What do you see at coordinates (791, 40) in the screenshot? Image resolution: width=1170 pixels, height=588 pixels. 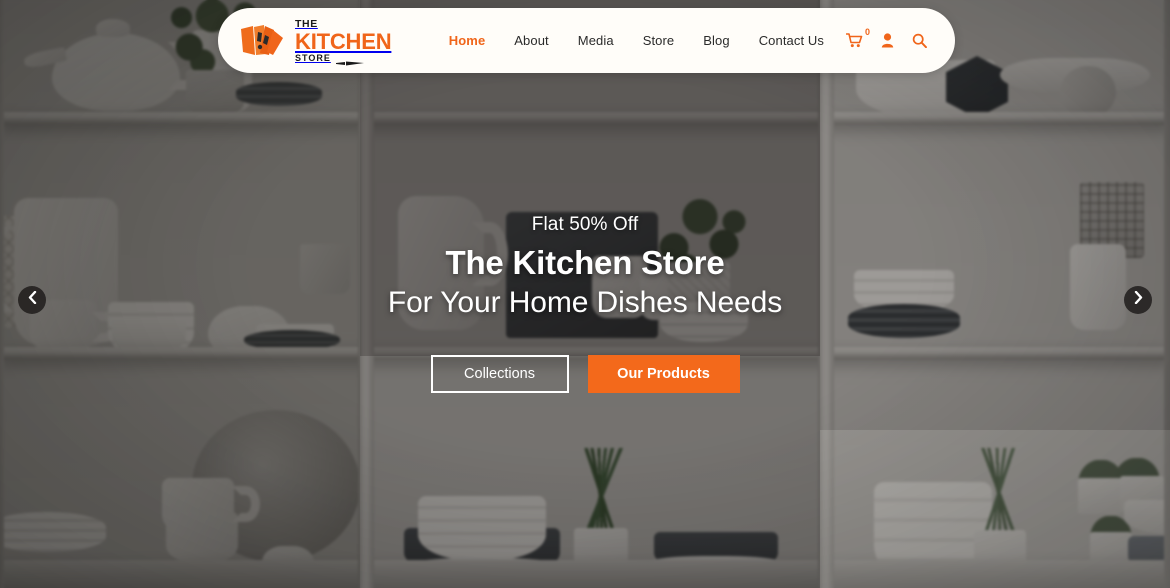 I see `nav-item-contact-us: Contact Us` at bounding box center [791, 40].